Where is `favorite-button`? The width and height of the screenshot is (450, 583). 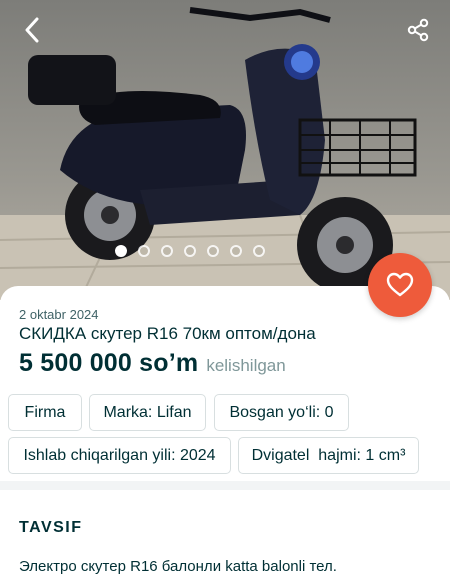 favorite-button is located at coordinates (400, 285).